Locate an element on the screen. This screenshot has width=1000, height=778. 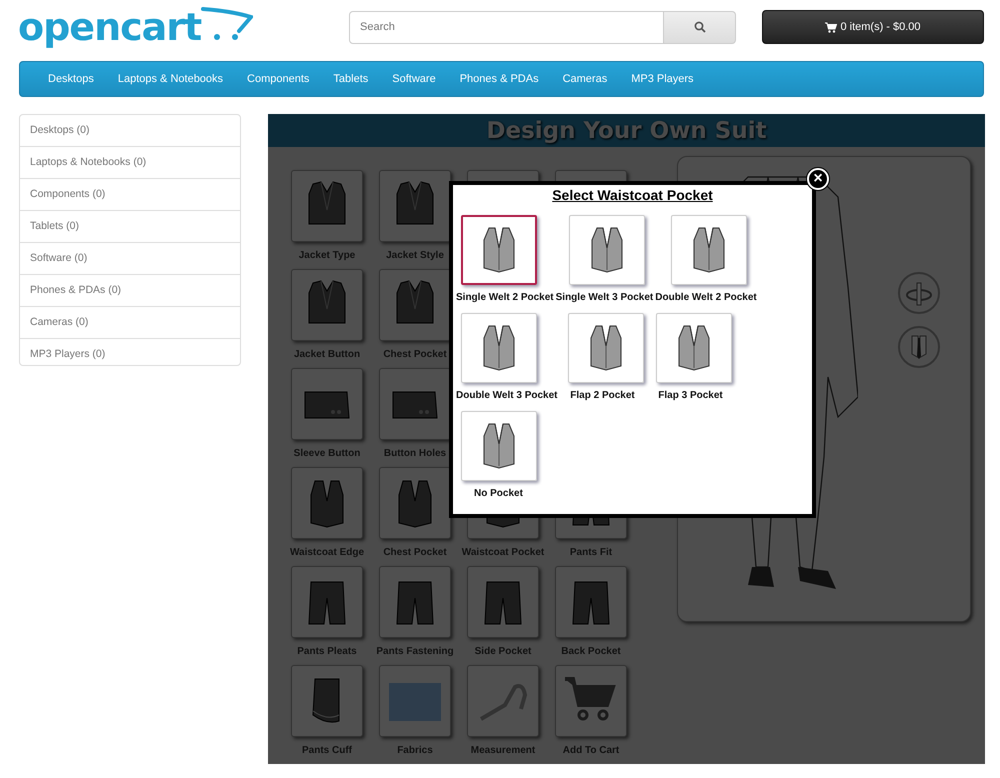
close-button: × is located at coordinates (818, 179).